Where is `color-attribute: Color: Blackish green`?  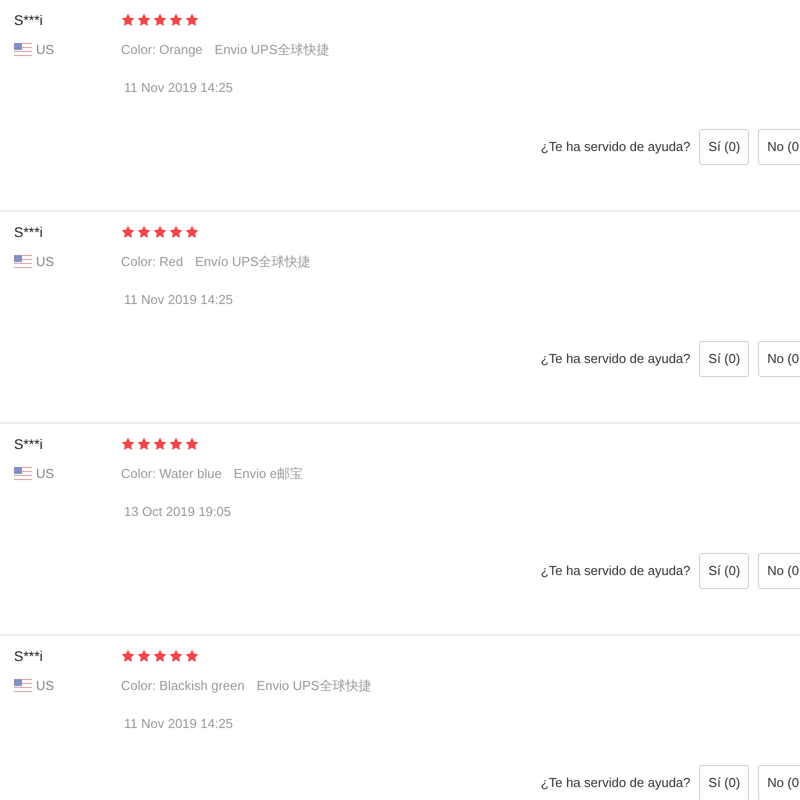 color-attribute: Color: Blackish green is located at coordinates (183, 686).